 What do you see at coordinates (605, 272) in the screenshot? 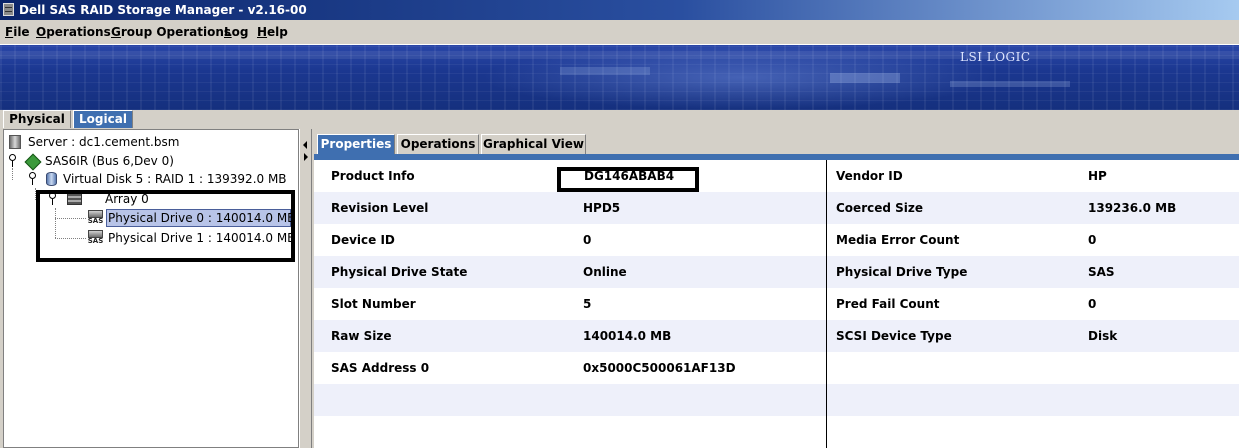
I see `property-value: Online` at bounding box center [605, 272].